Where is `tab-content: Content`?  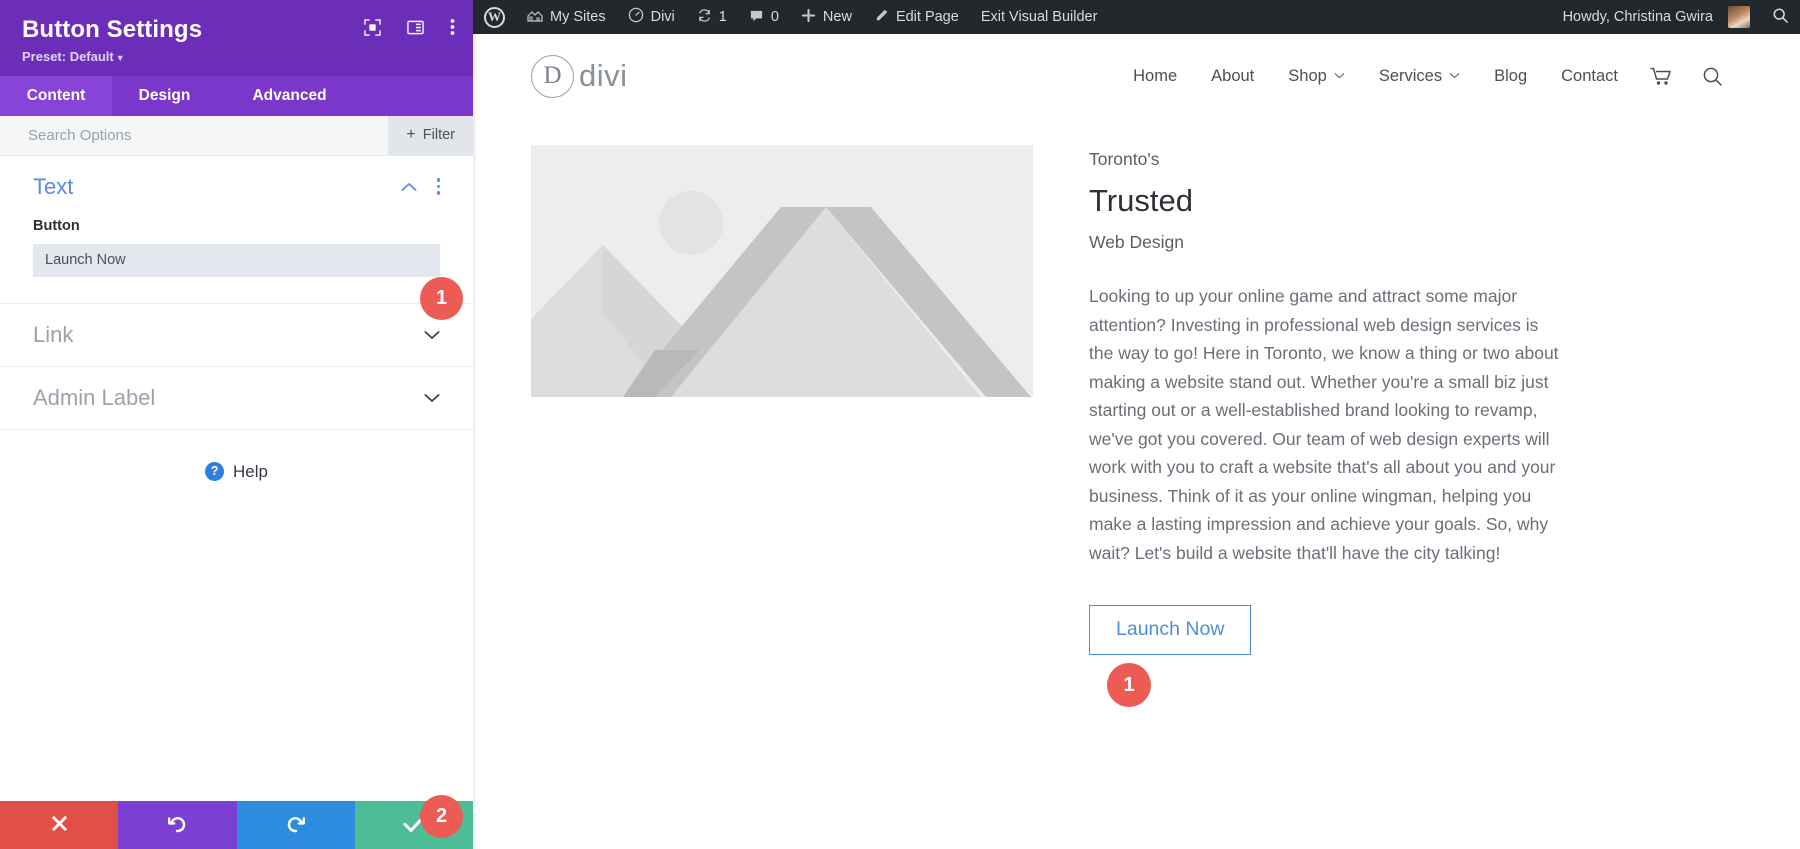 tab-content: Content is located at coordinates (56, 95).